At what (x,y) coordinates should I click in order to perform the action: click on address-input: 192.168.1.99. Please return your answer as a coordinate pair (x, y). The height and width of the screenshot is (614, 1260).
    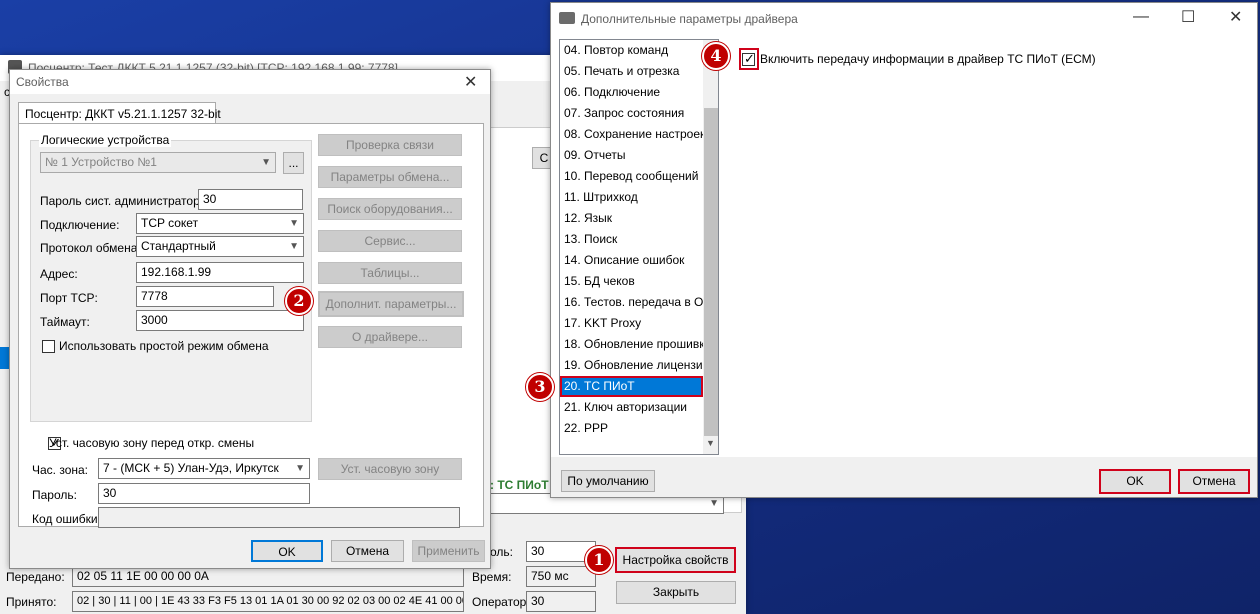
    Looking at the image, I should click on (220, 272).